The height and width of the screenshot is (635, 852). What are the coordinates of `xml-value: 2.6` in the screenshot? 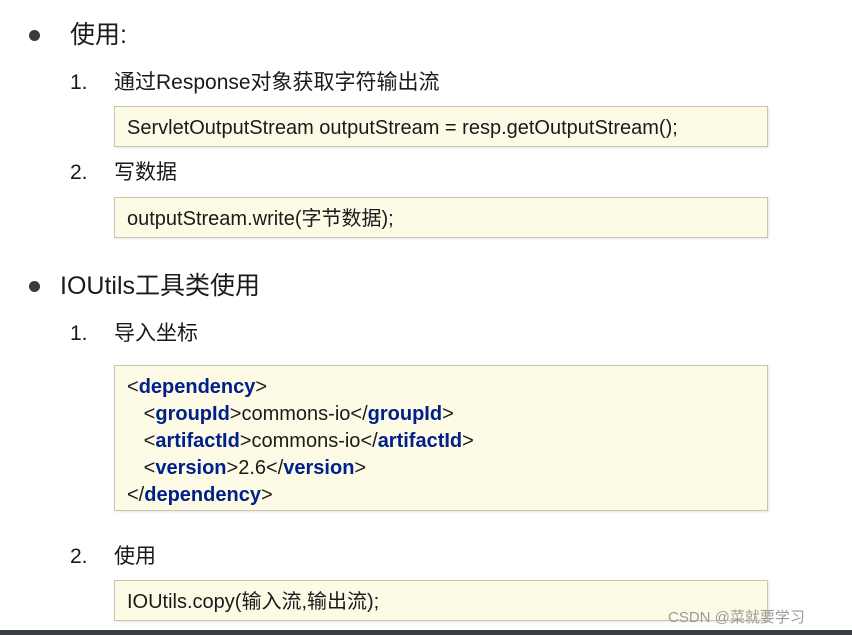 It's located at (252, 468).